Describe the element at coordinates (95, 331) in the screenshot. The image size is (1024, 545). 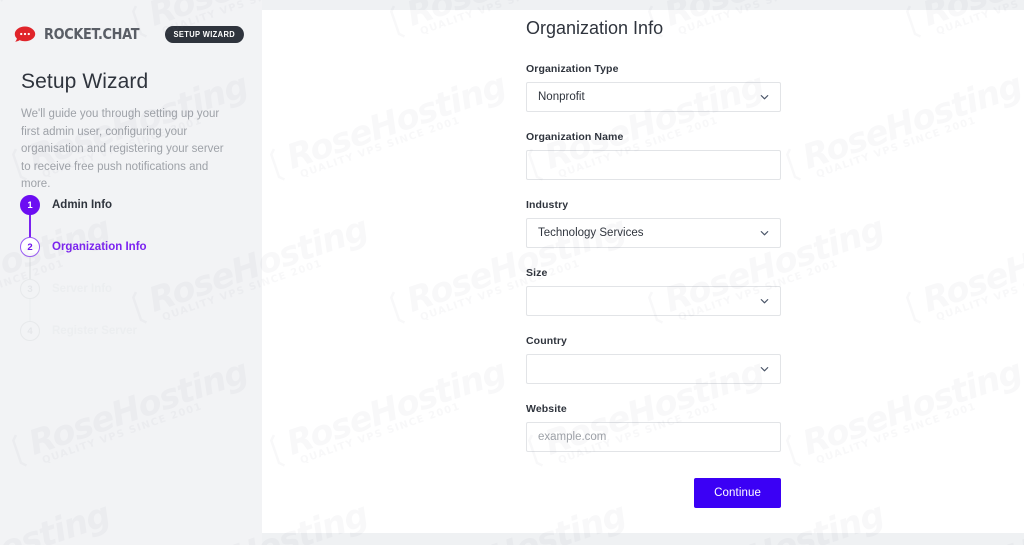
I see `step-label: Register Server` at that location.